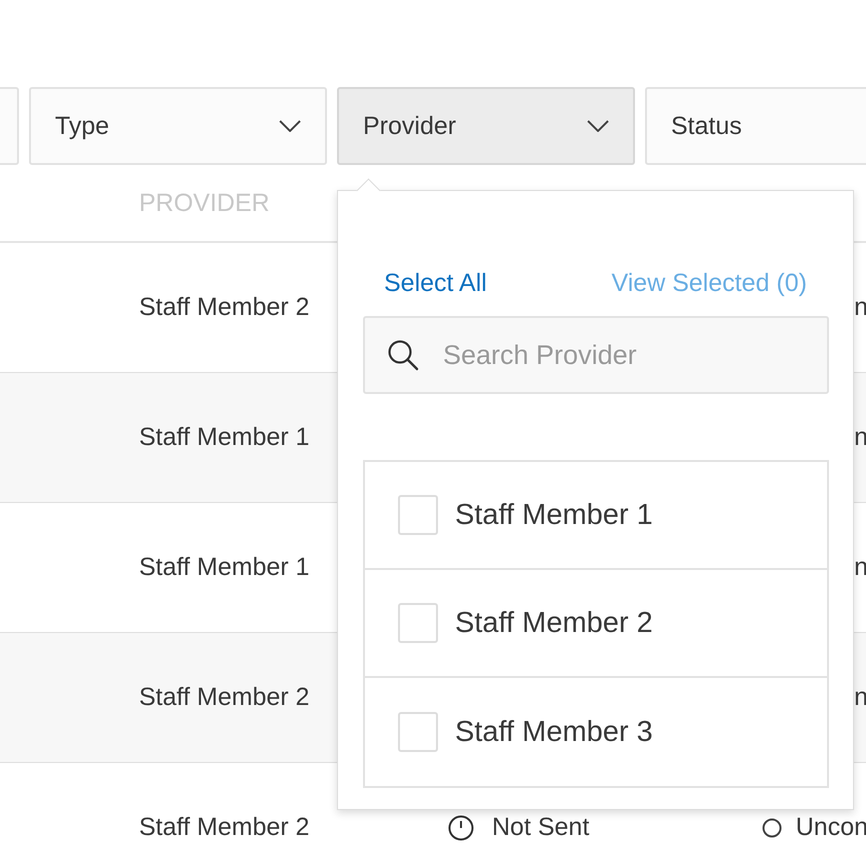 The height and width of the screenshot is (844, 866). I want to click on filter-dropdown: Type, so click(178, 126).